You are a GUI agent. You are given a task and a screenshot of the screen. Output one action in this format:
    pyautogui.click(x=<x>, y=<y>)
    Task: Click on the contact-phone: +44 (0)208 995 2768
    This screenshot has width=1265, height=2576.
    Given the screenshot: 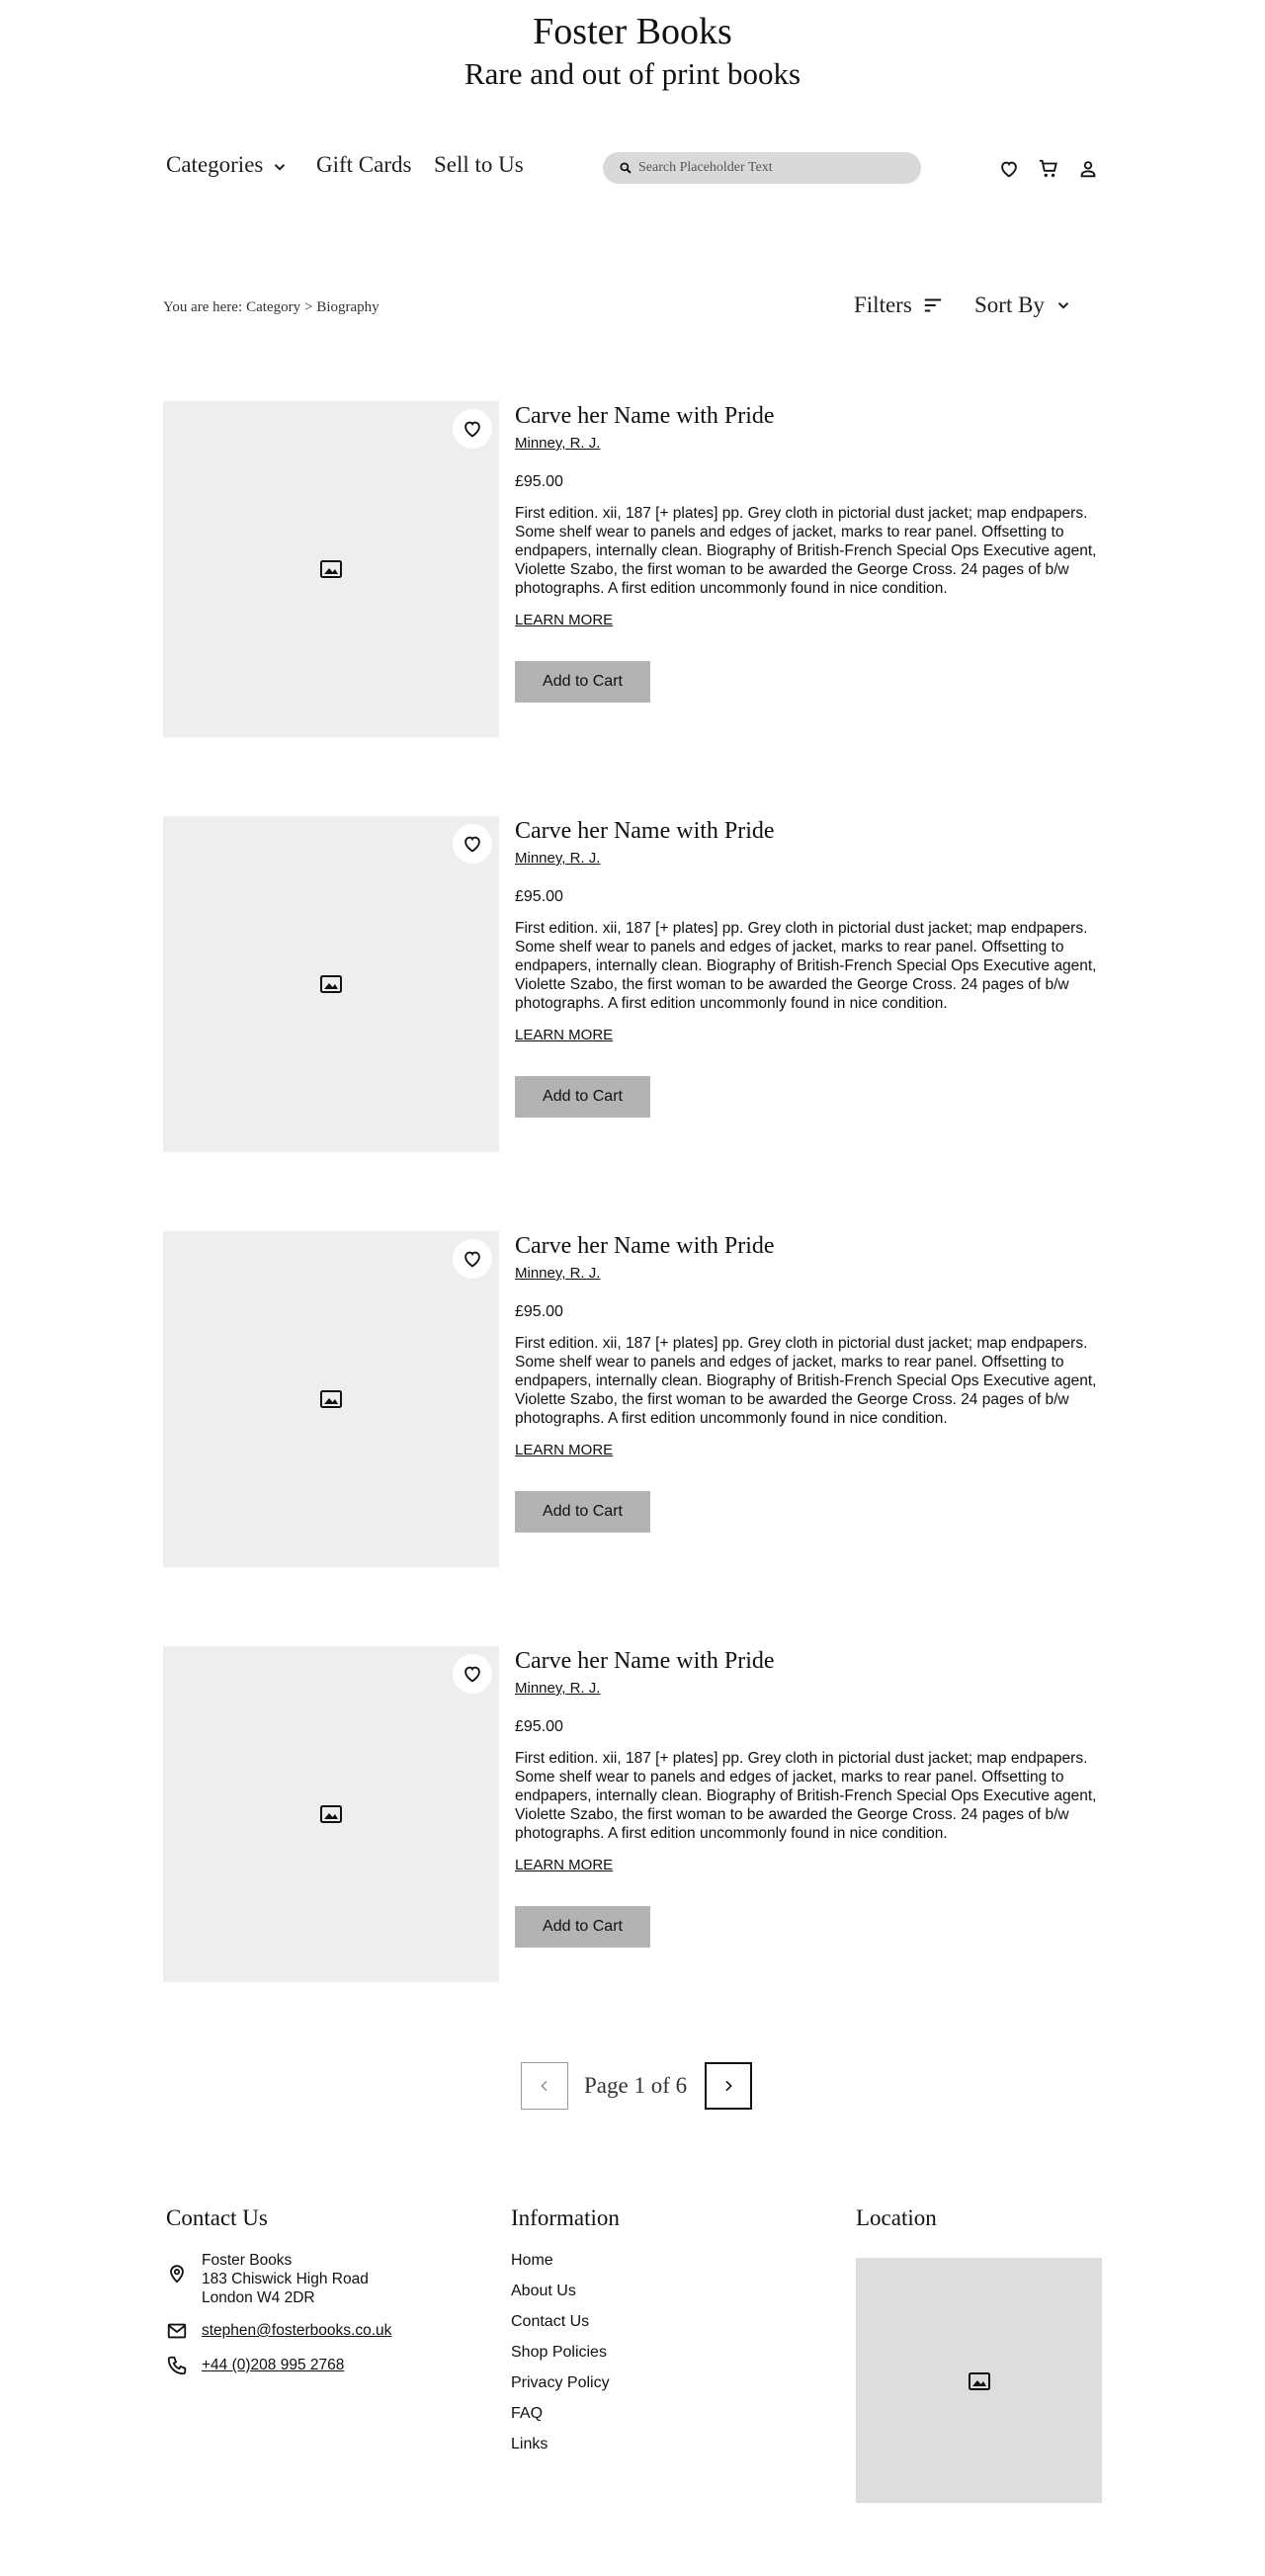 What is the action you would take?
    pyautogui.click(x=314, y=2365)
    